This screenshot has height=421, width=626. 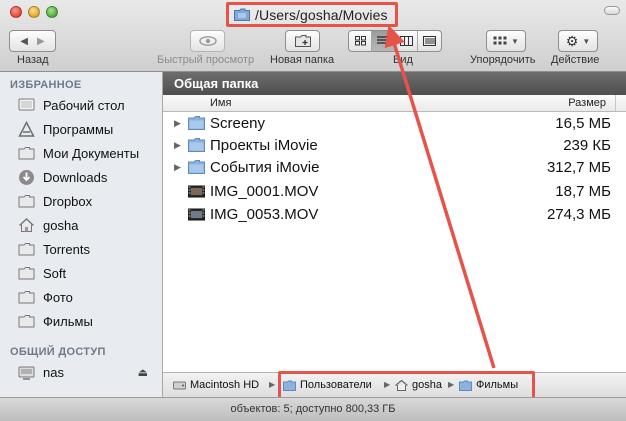 I want to click on sidebar-item-label: Dropbox, so click(x=68, y=201).